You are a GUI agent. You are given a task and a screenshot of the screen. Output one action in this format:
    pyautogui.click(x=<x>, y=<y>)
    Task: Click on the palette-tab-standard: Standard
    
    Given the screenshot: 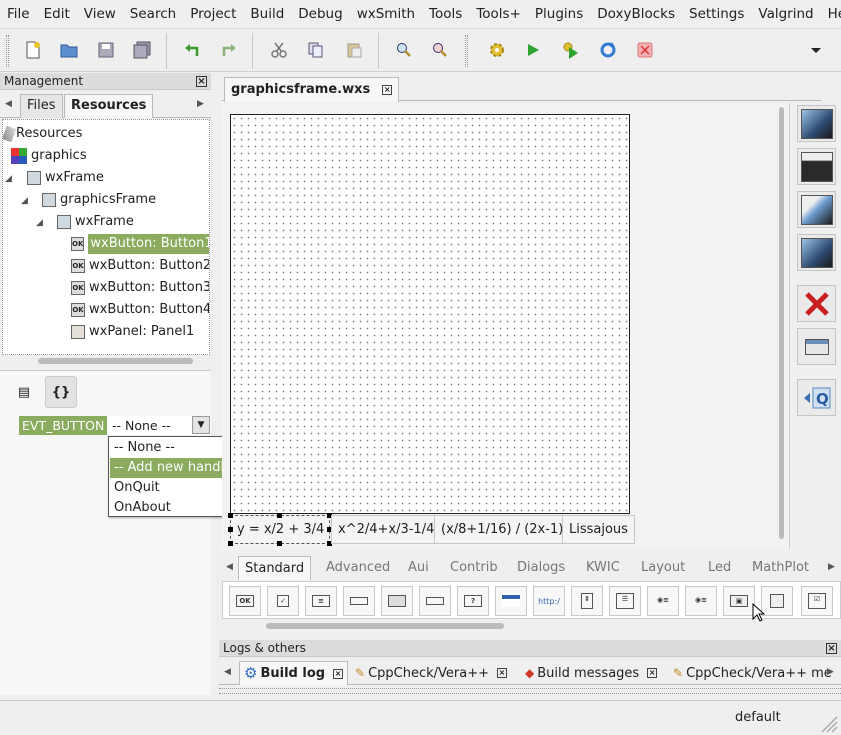 What is the action you would take?
    pyautogui.click(x=275, y=568)
    